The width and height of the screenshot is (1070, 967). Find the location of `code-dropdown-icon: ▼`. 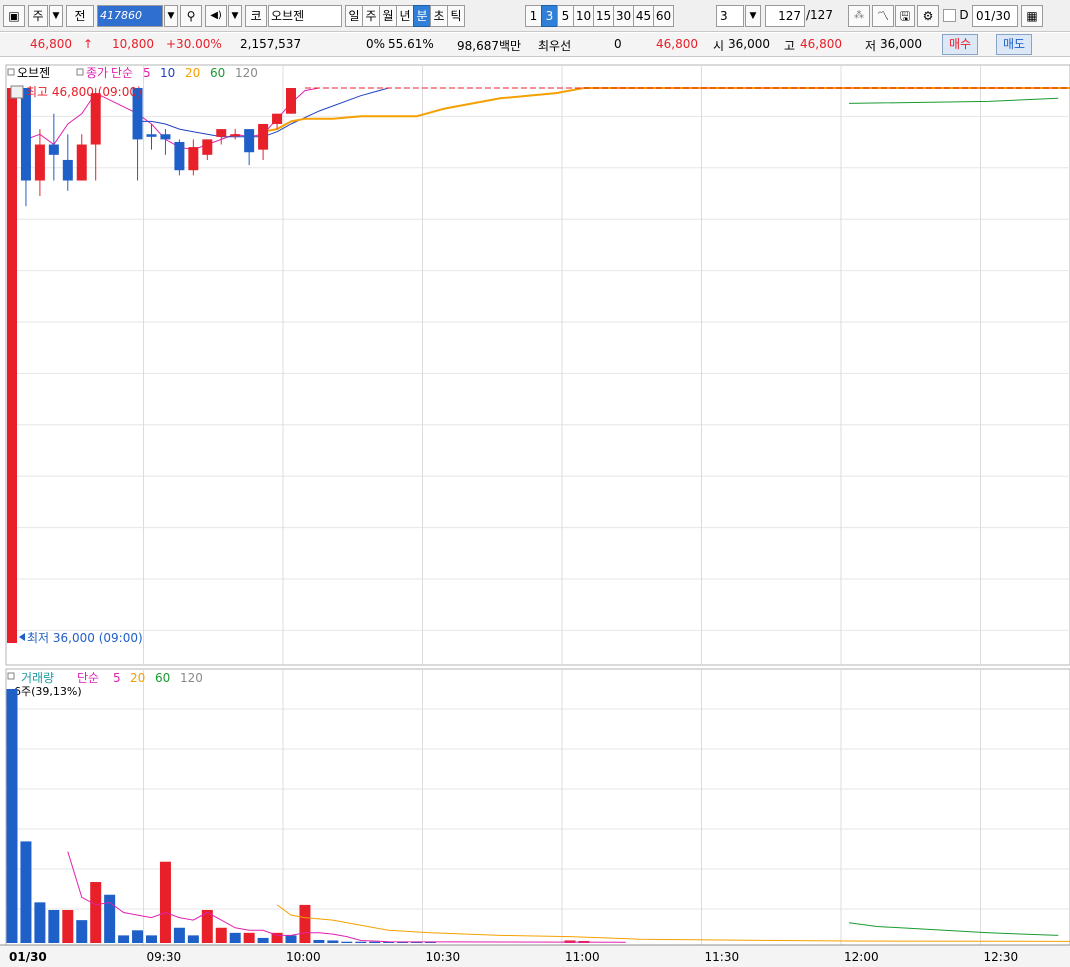

code-dropdown-icon: ▼ is located at coordinates (171, 16).